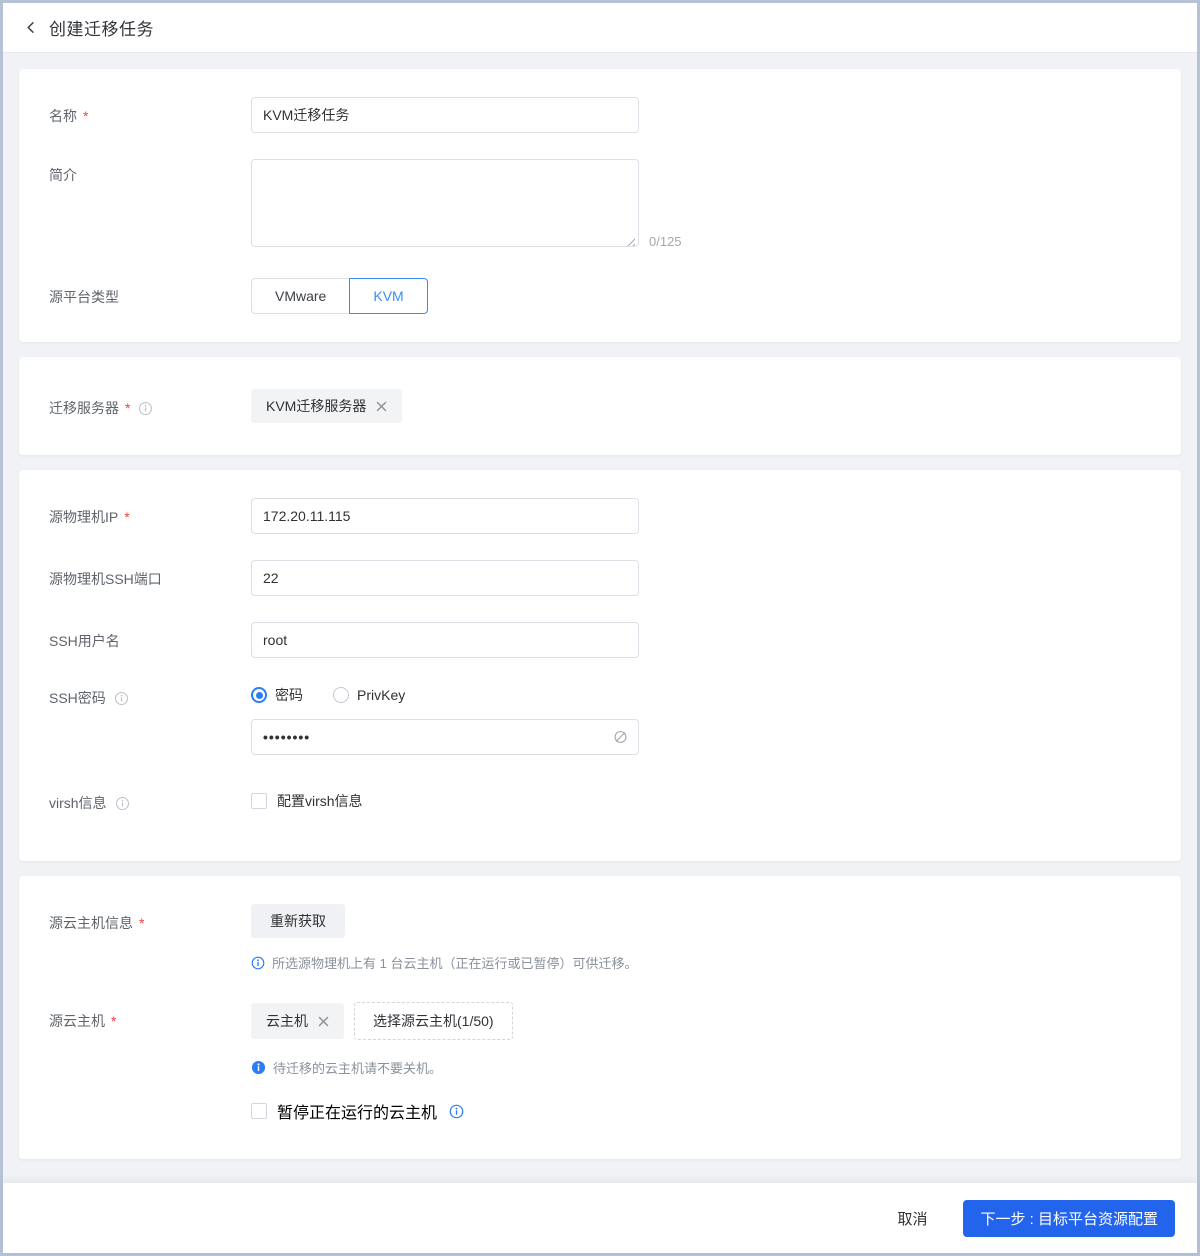 The height and width of the screenshot is (1256, 1200). I want to click on row-source-ip: 源物理机IP *, so click(600, 516).